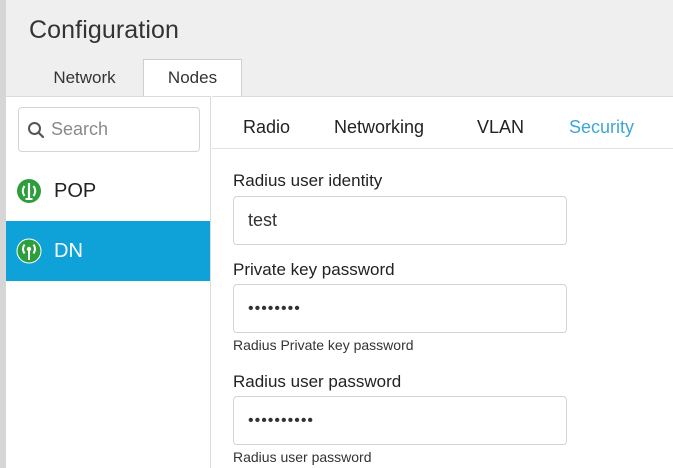  I want to click on tab-network: Network, so click(74, 77).